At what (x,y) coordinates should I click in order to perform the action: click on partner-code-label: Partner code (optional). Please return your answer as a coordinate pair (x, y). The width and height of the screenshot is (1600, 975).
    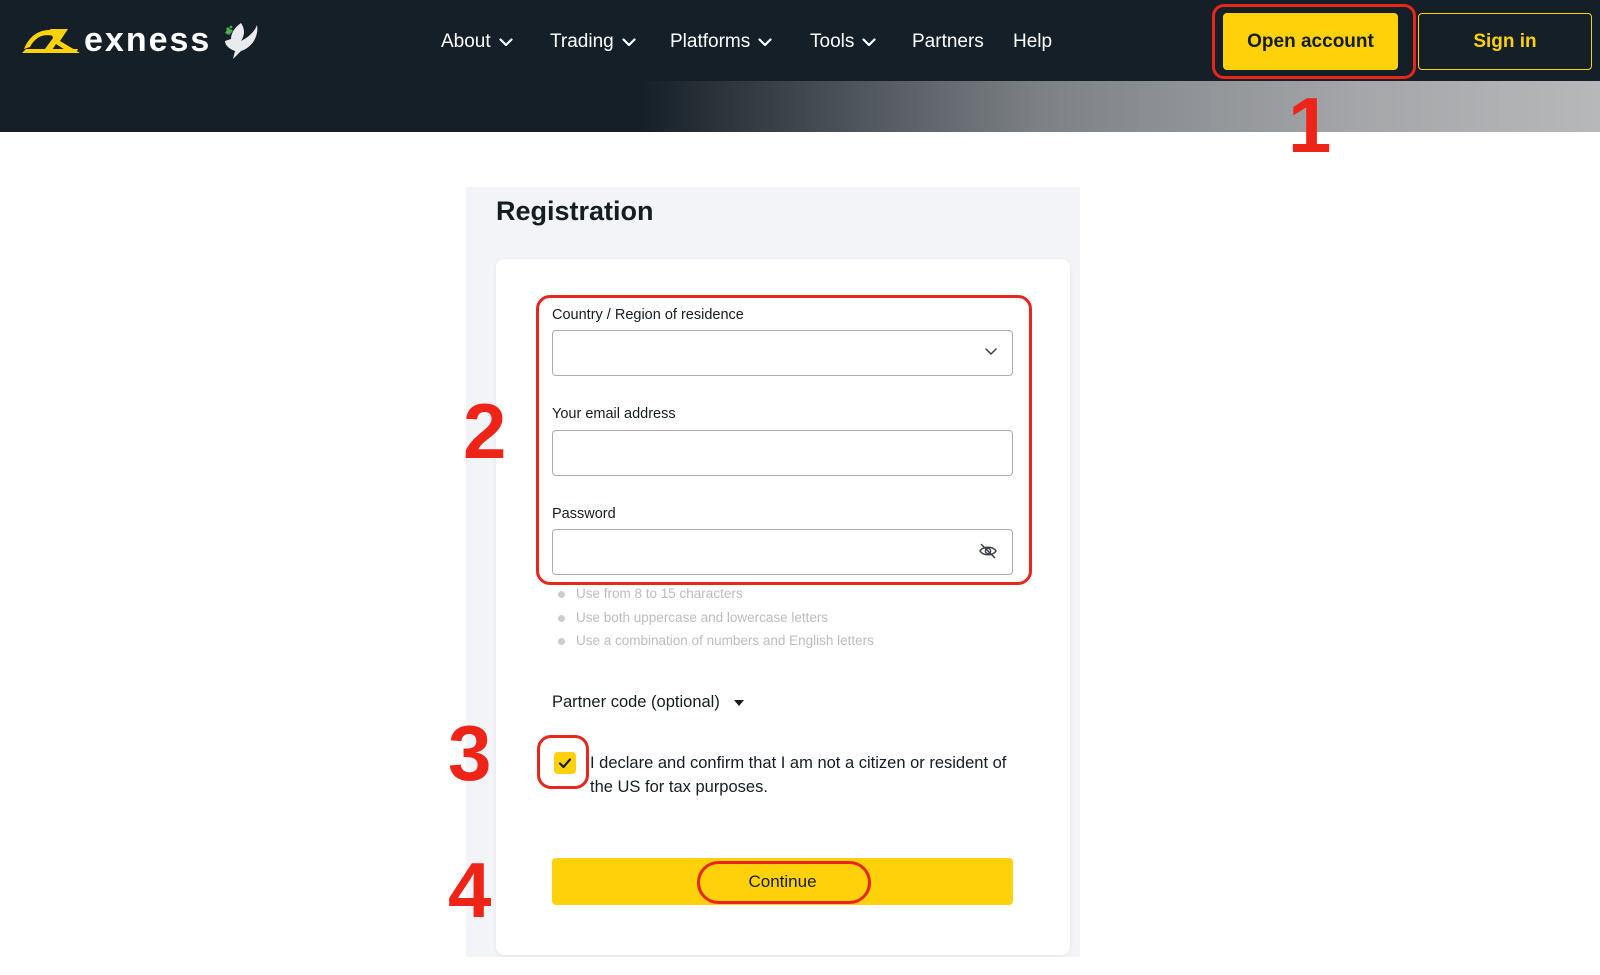
    Looking at the image, I should click on (636, 702).